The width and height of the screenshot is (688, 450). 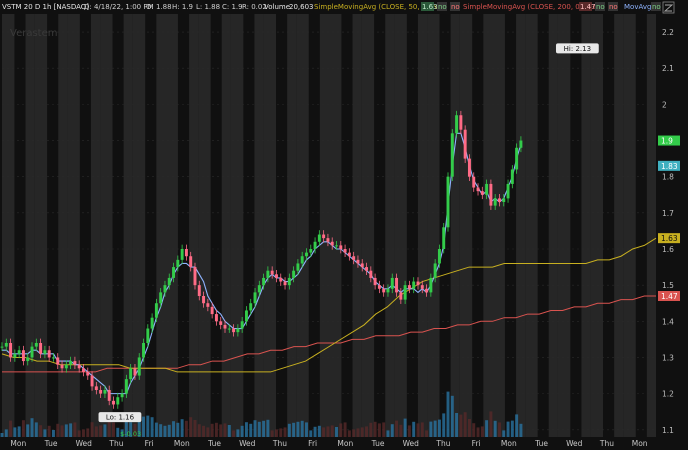 What do you see at coordinates (182, 7) in the screenshot?
I see `high-label: H: 1.9` at bounding box center [182, 7].